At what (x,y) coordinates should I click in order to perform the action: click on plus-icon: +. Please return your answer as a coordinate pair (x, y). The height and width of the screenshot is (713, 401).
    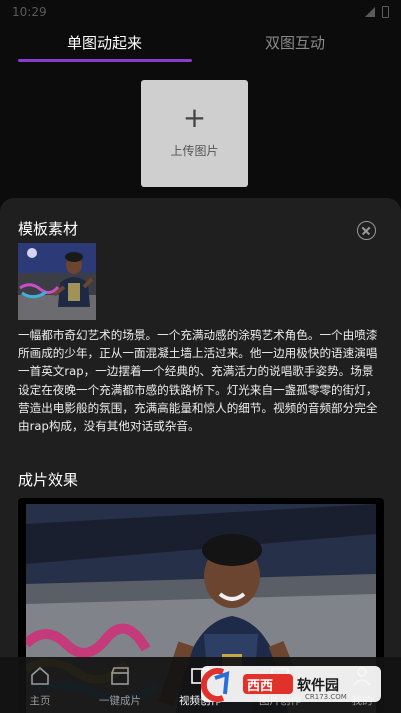
    Looking at the image, I should click on (194, 117).